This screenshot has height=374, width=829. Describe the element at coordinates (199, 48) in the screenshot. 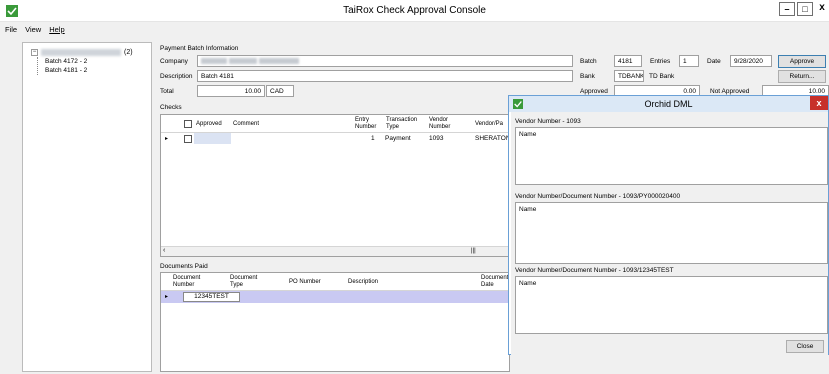

I see `payment-batch-group-label: Payment Batch Information` at that location.